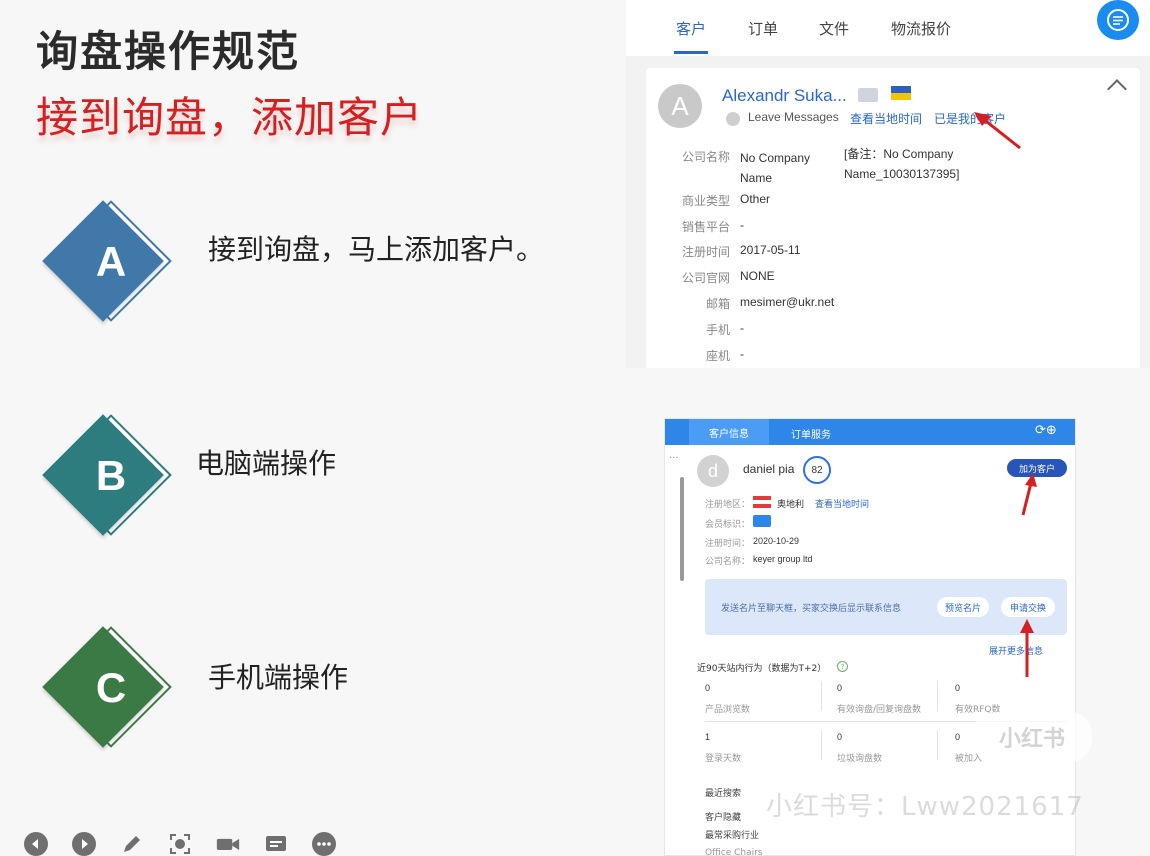 The image size is (1150, 856). I want to click on next-icon, so click(84, 844).